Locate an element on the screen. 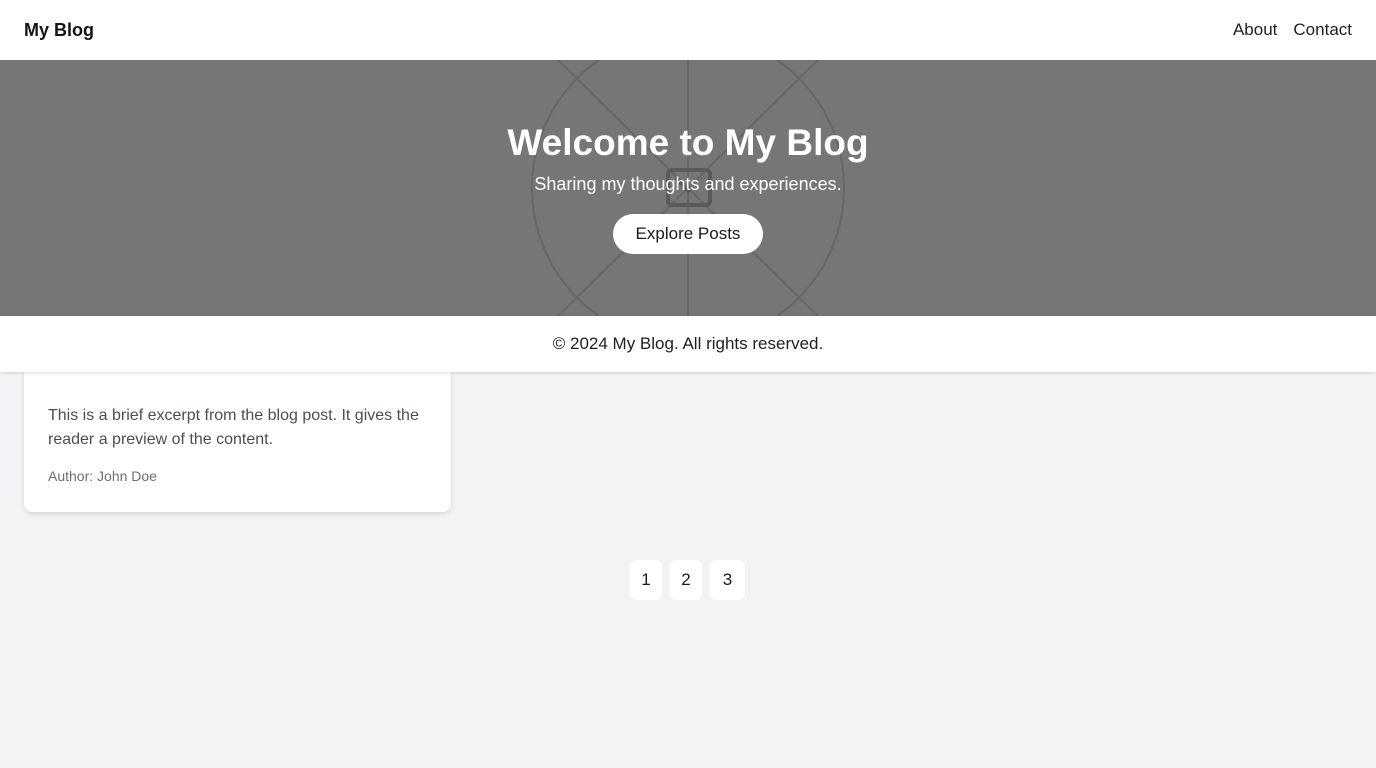 This screenshot has width=1376, height=768. nav-link-contact: Contact is located at coordinates (1322, 30).